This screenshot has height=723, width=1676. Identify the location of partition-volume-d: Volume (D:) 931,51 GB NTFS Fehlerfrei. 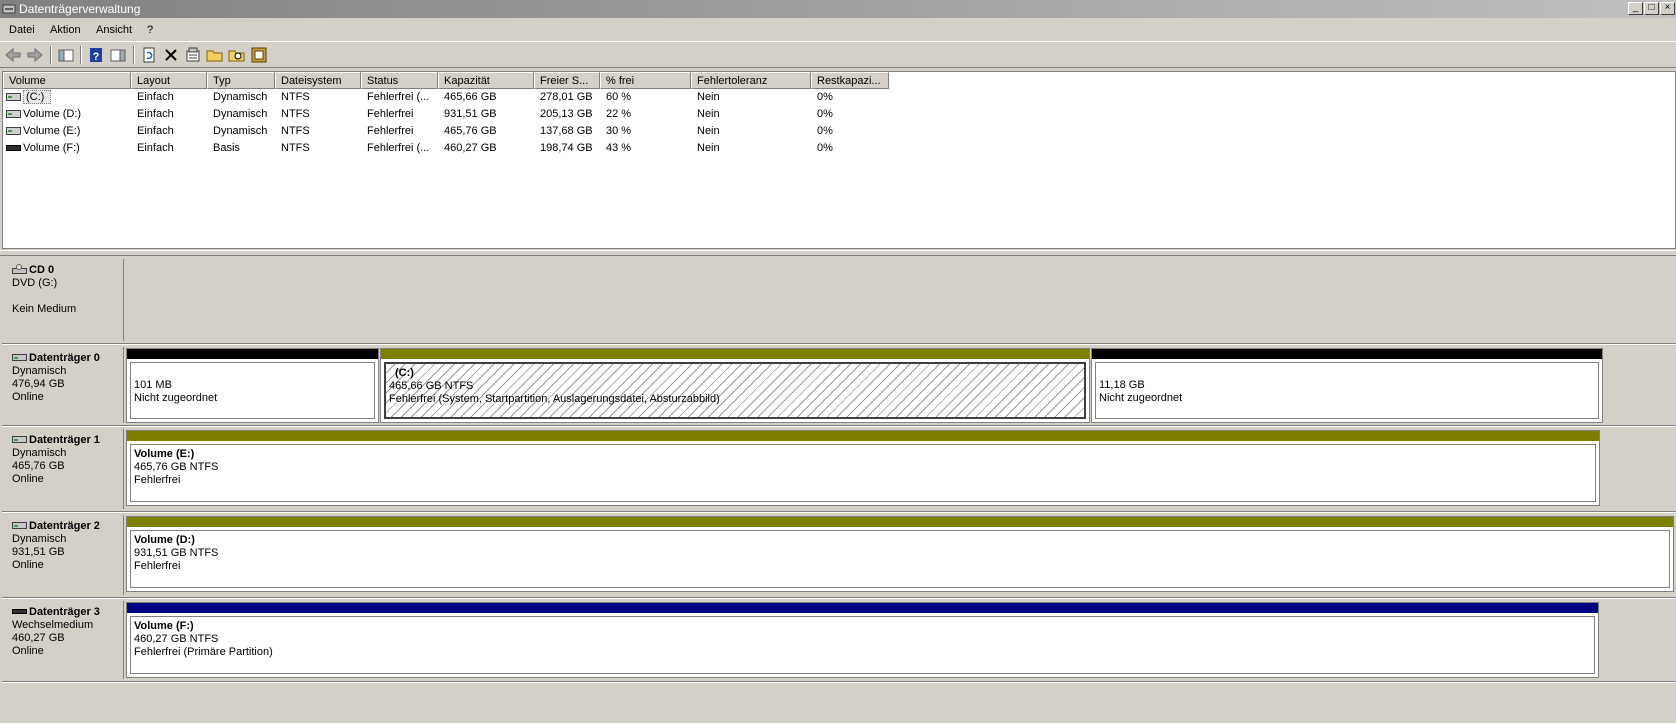
(900, 554).